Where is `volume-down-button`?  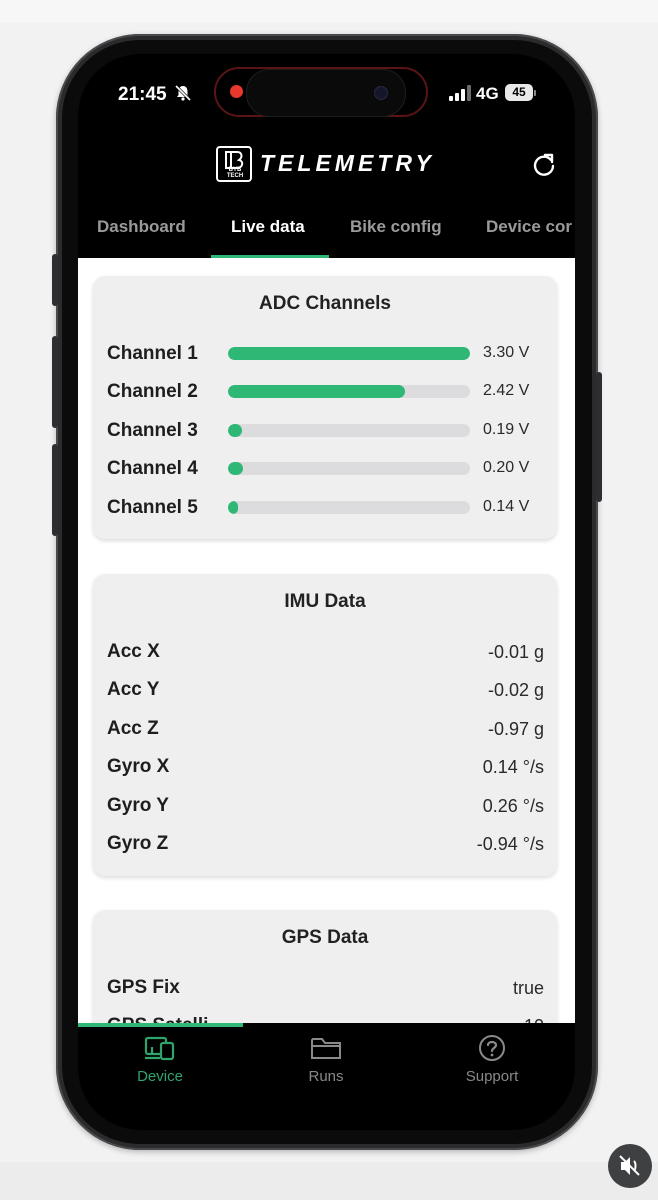 volume-down-button is located at coordinates (55, 490).